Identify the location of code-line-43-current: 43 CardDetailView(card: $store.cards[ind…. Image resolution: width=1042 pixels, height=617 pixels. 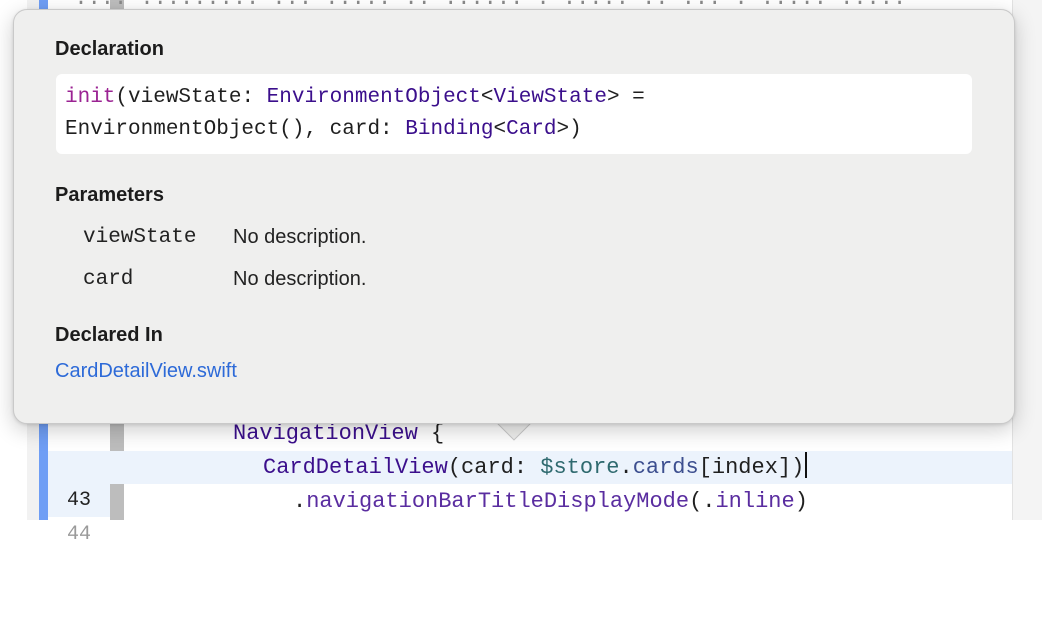
(530, 484).